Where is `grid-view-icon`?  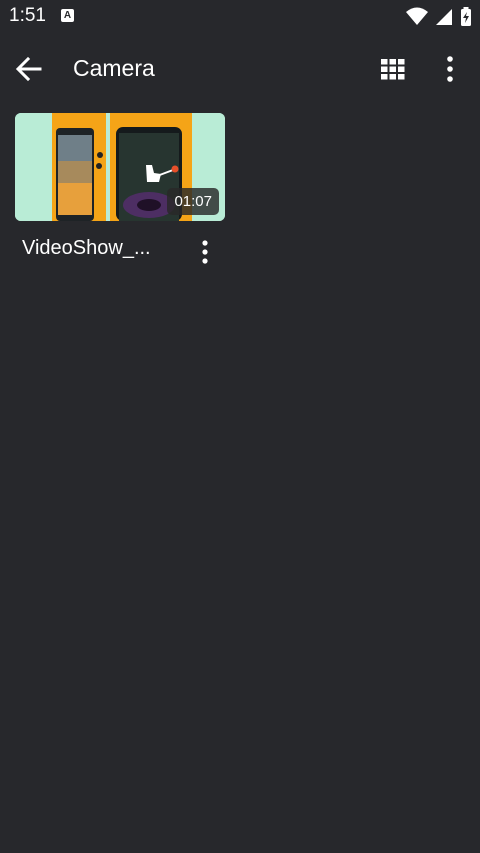
grid-view-icon is located at coordinates (393, 69).